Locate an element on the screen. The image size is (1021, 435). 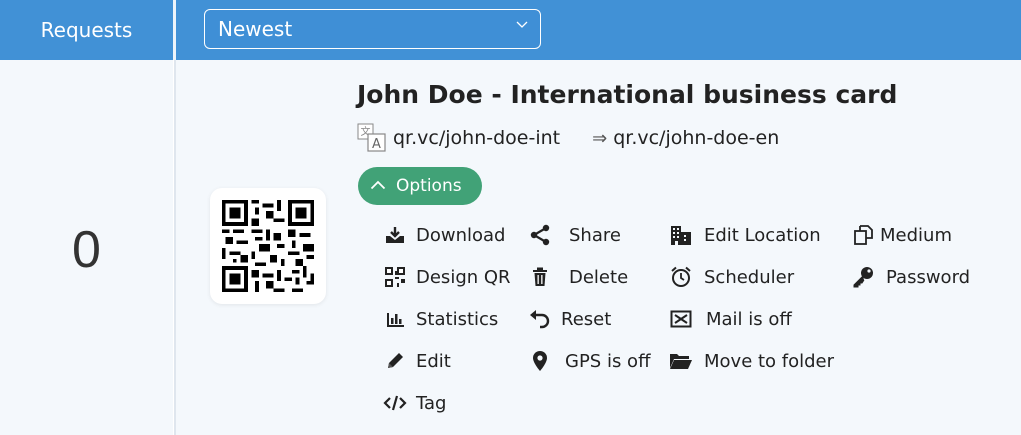
mail-button: Mail is off is located at coordinates (730, 319).